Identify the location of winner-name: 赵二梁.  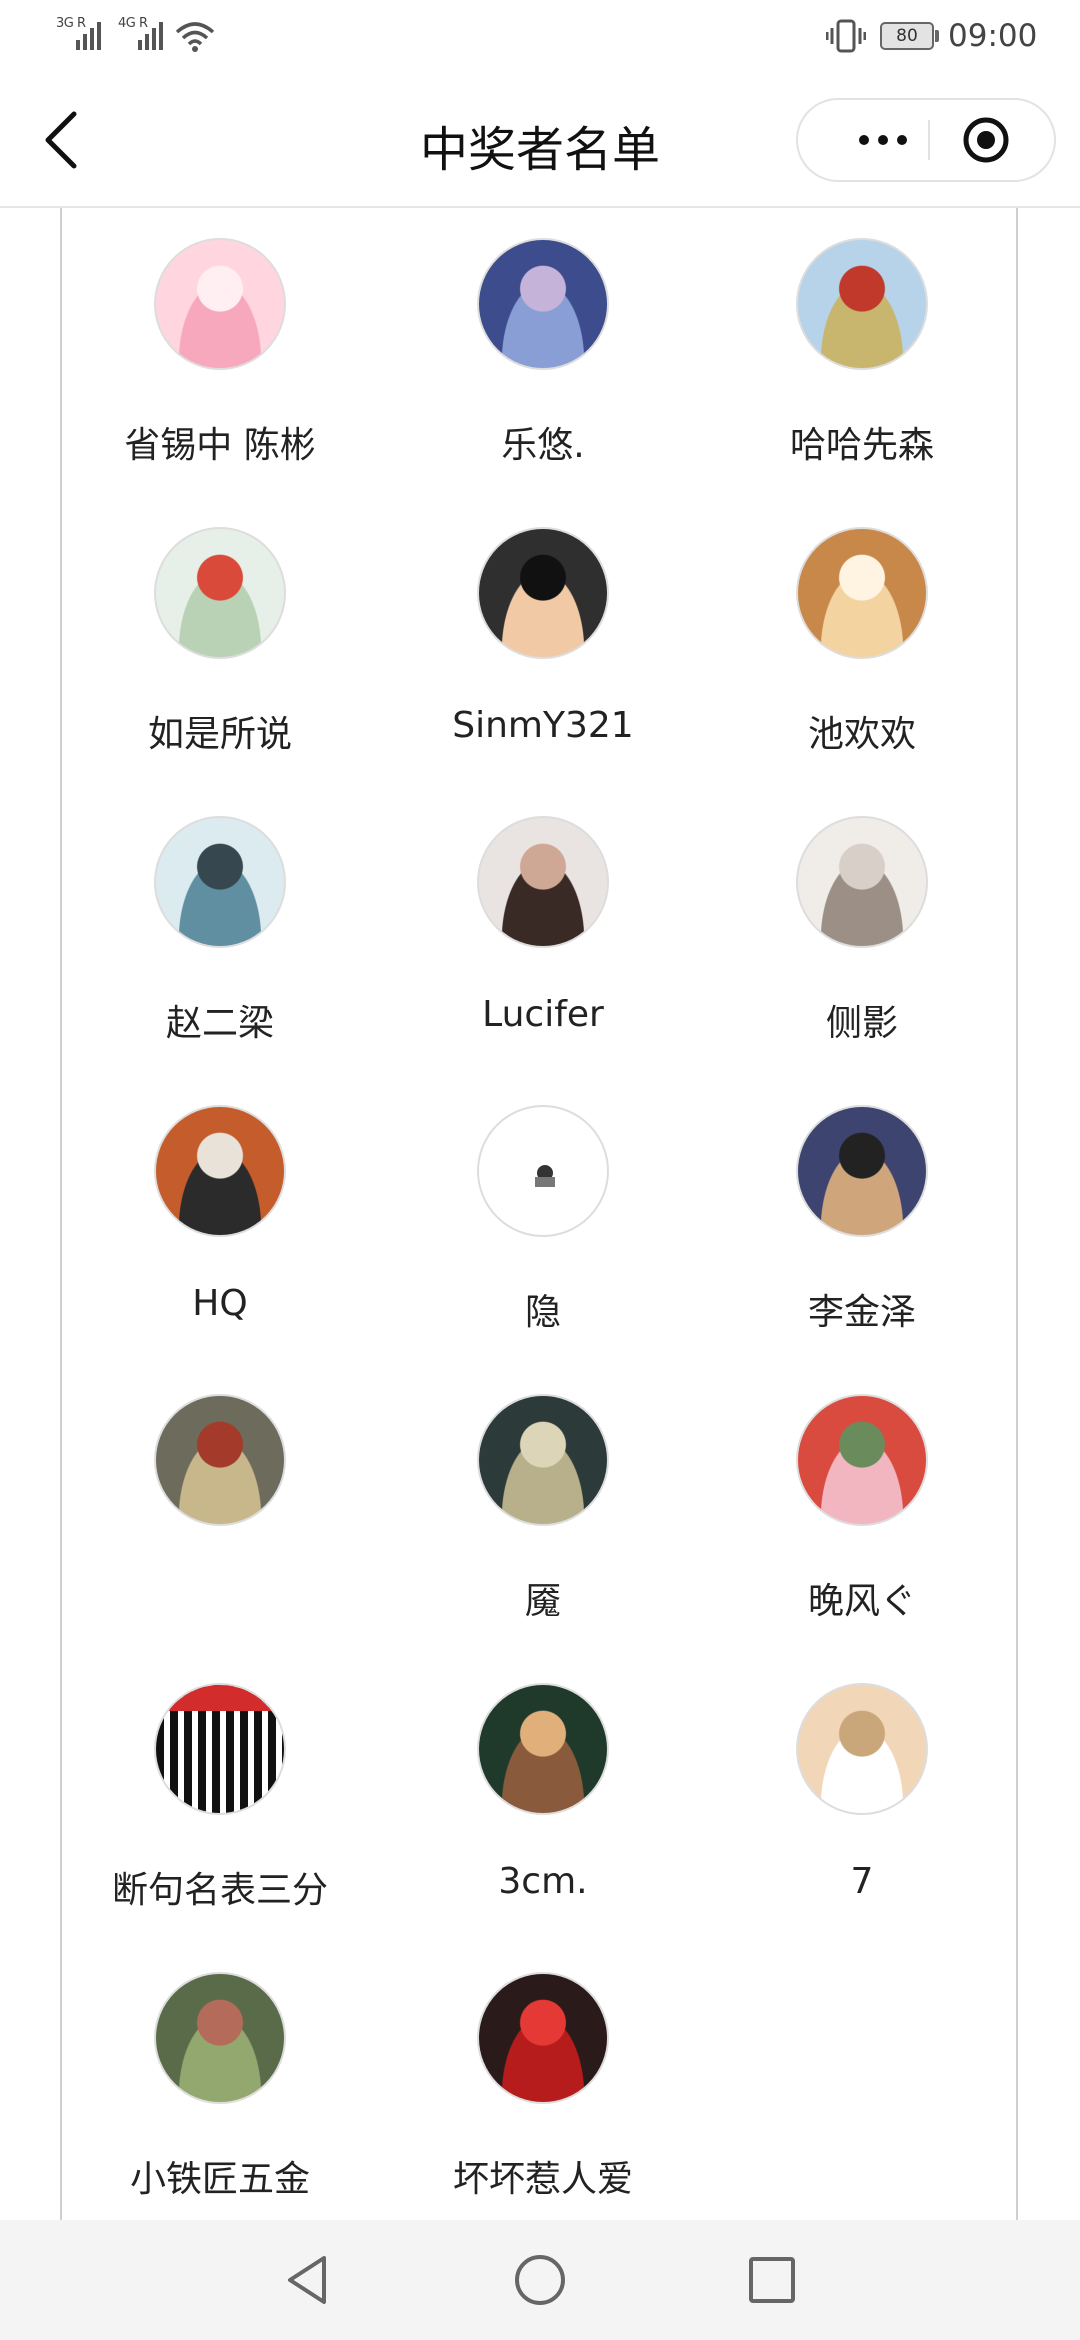
(219, 1023).